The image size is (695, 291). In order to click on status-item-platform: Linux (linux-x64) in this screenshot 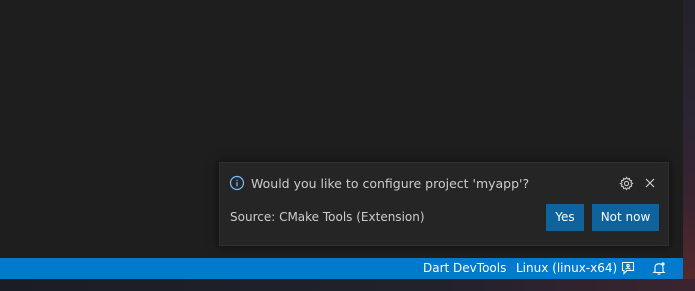, I will do `click(566, 268)`.